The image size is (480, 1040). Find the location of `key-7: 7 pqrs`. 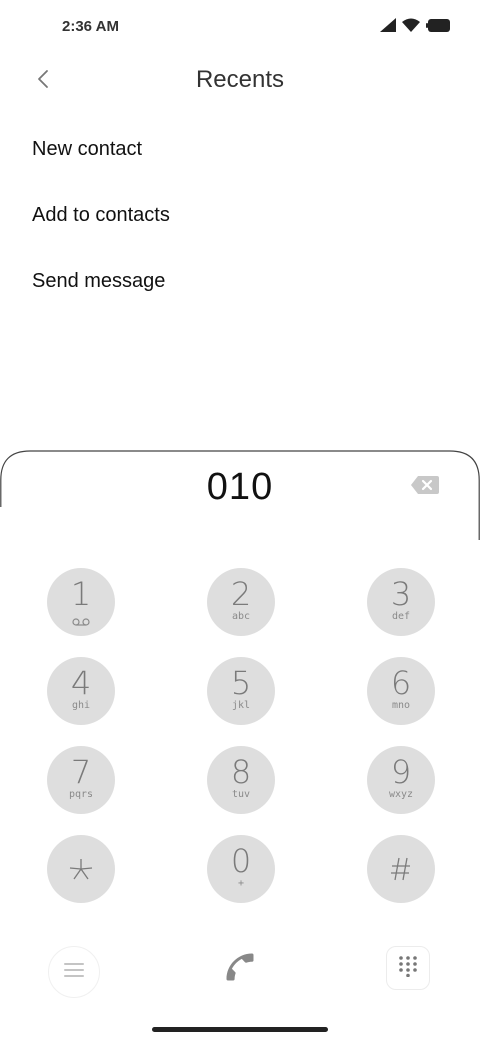

key-7: 7 pqrs is located at coordinates (81, 780).